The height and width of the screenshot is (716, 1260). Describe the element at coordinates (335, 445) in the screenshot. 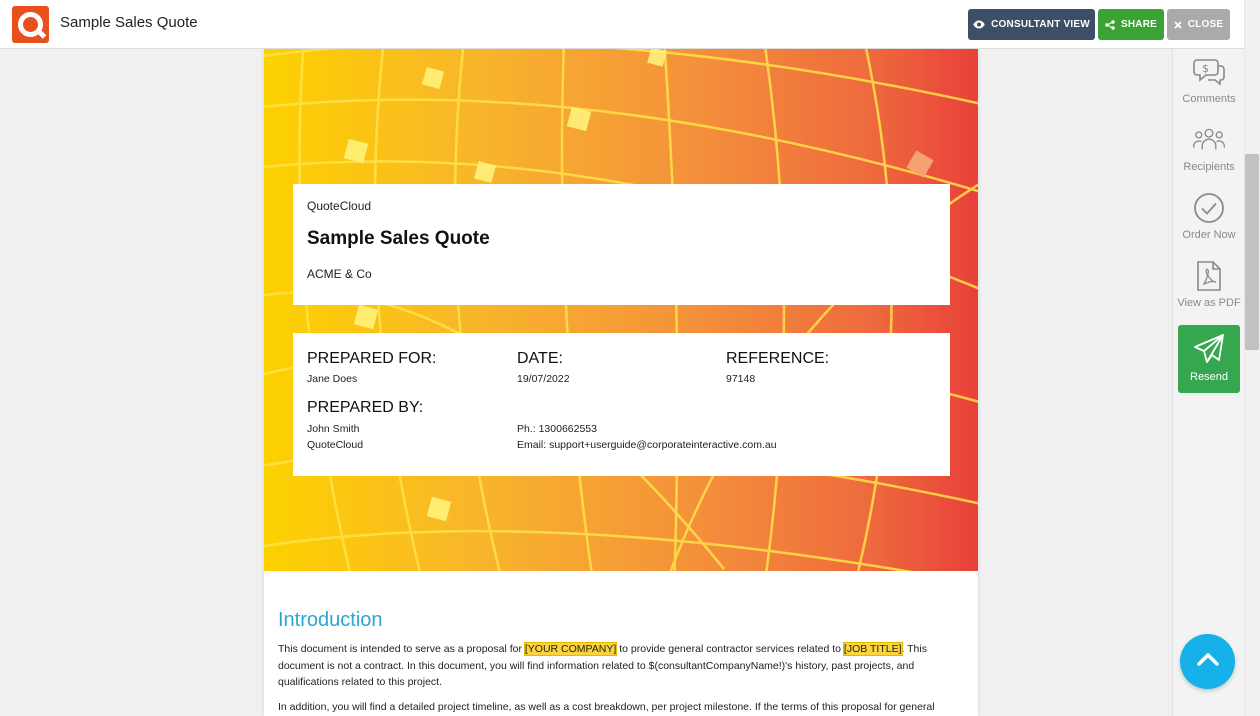

I see `prepared-by-company: QuoteCloud` at that location.